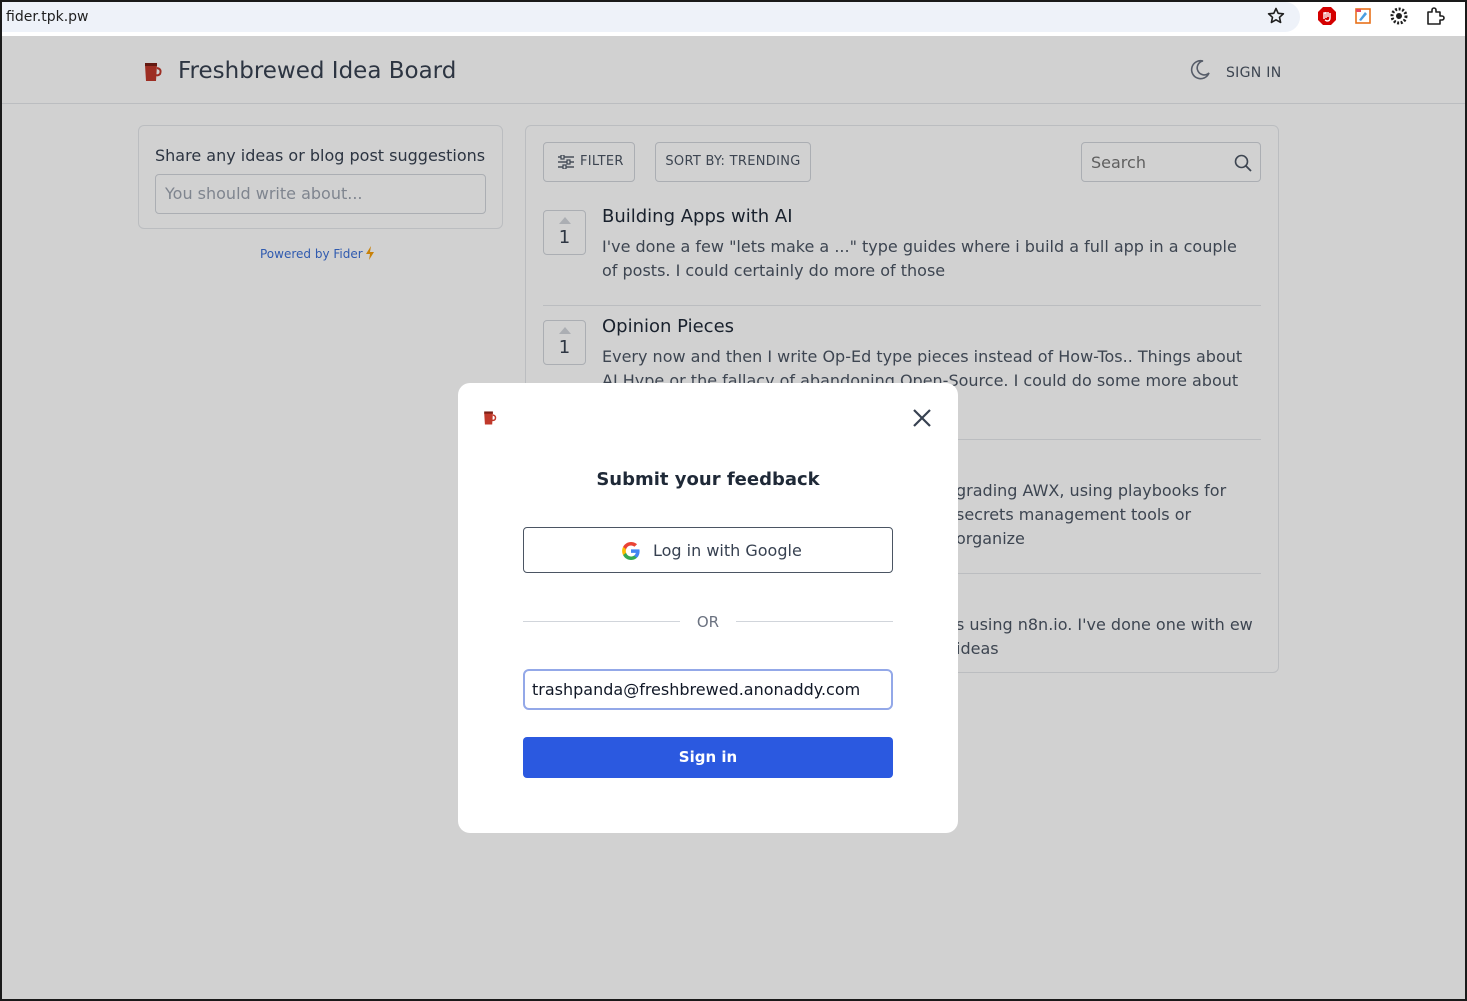 Image resolution: width=1467 pixels, height=1001 pixels. I want to click on signin-button: Sign in, so click(708, 757).